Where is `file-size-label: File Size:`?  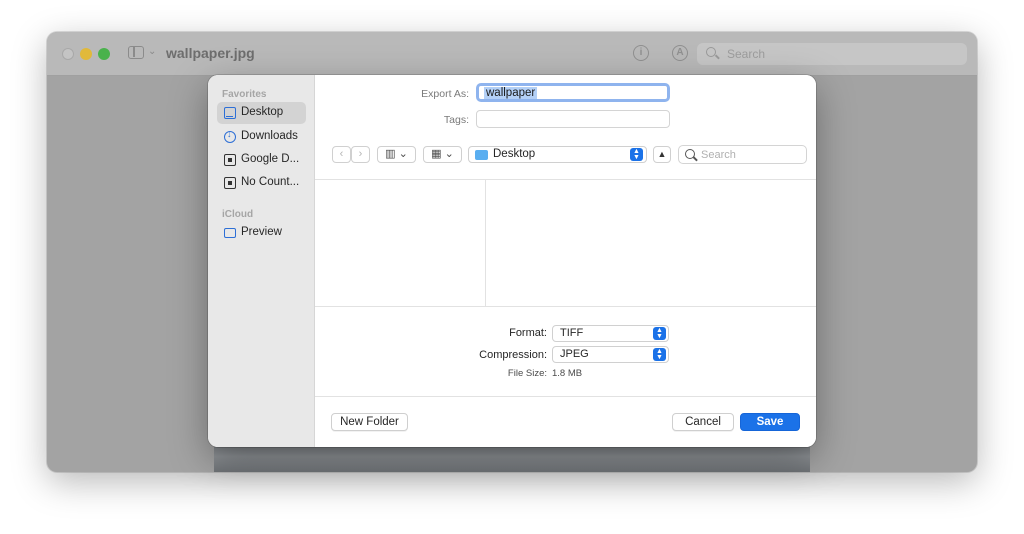
file-size-label: File Size: is located at coordinates (527, 373).